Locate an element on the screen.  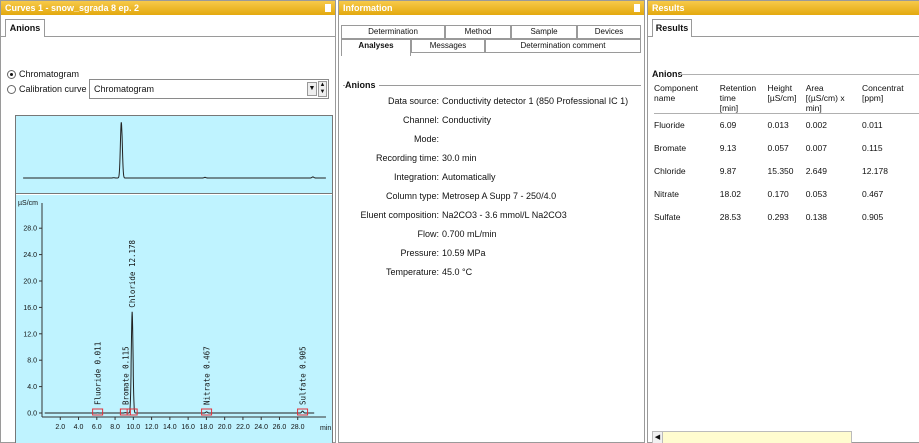
select-value: Chromatogram is located at coordinates (124, 89).